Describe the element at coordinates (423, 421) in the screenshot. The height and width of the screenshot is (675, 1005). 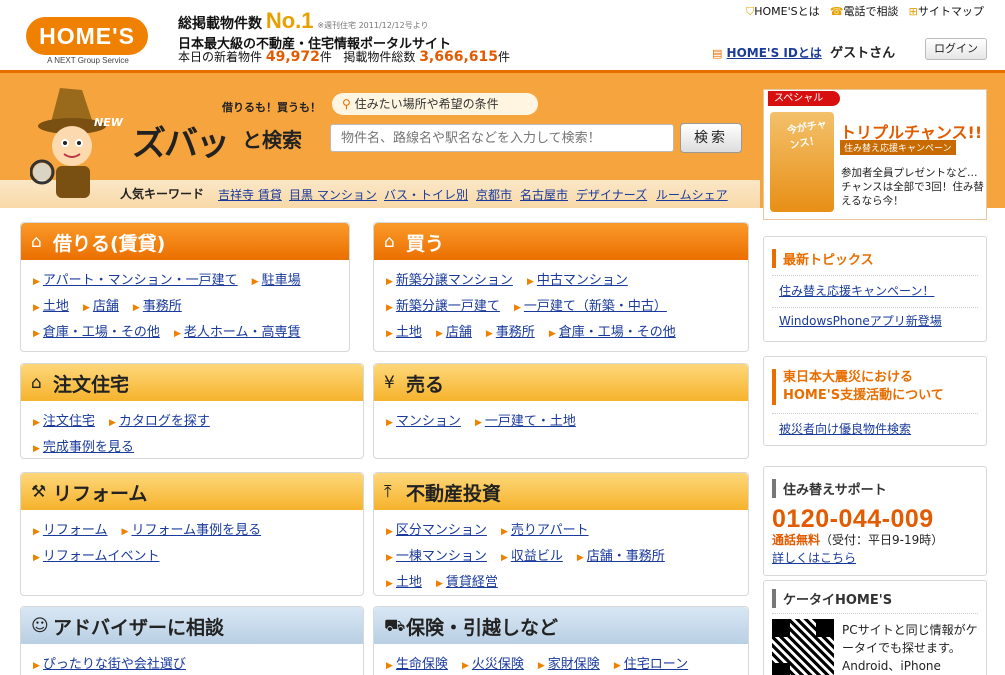
I see `category-link: ▶ マンション` at that location.